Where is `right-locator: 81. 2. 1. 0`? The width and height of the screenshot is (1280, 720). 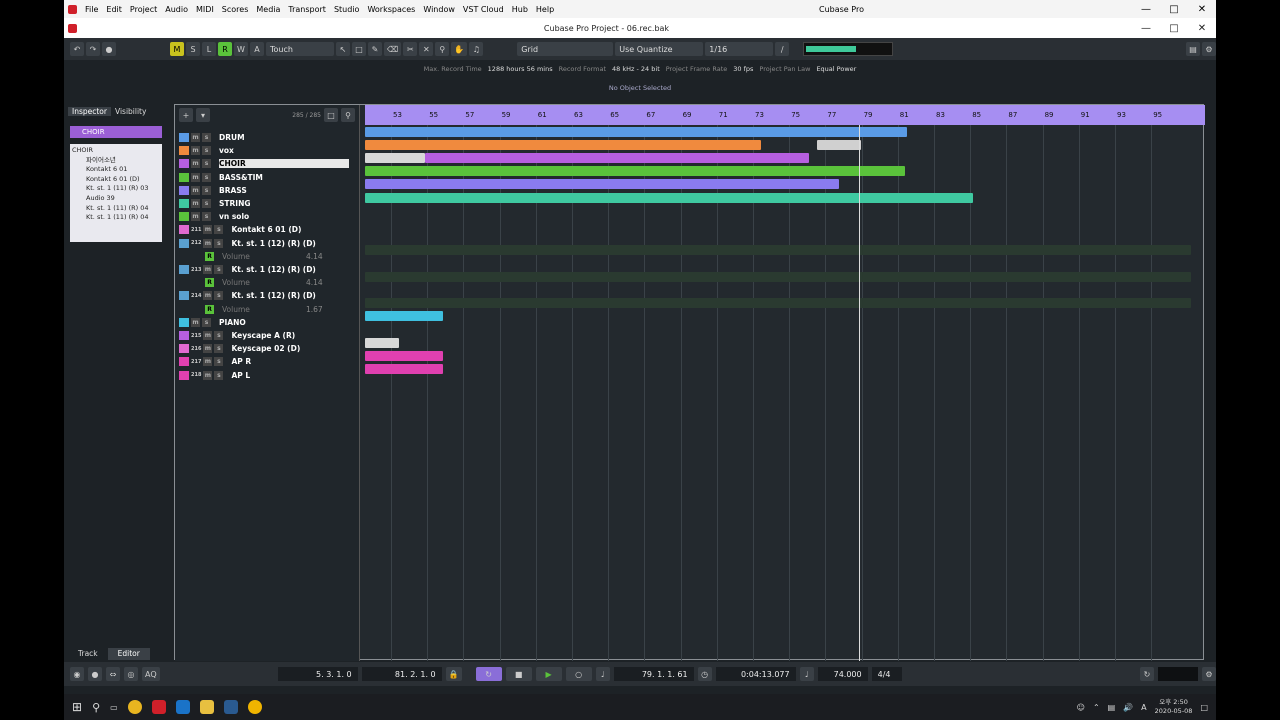
right-locator: 81. 2. 1. 0 is located at coordinates (401, 674).